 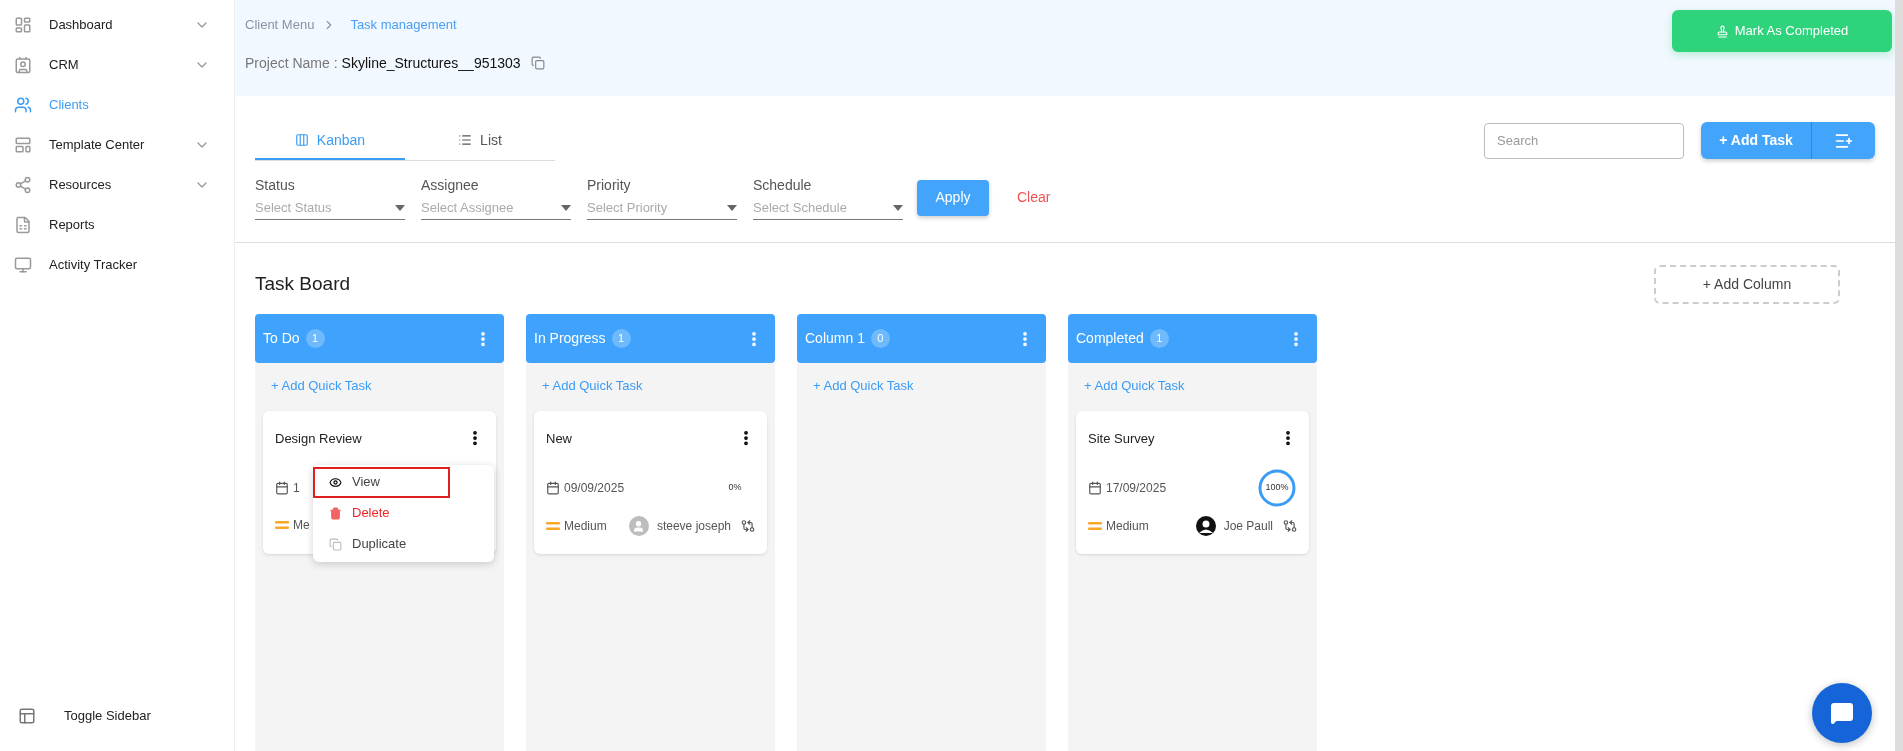 What do you see at coordinates (880, 338) in the screenshot?
I see `count-badge: 0` at bounding box center [880, 338].